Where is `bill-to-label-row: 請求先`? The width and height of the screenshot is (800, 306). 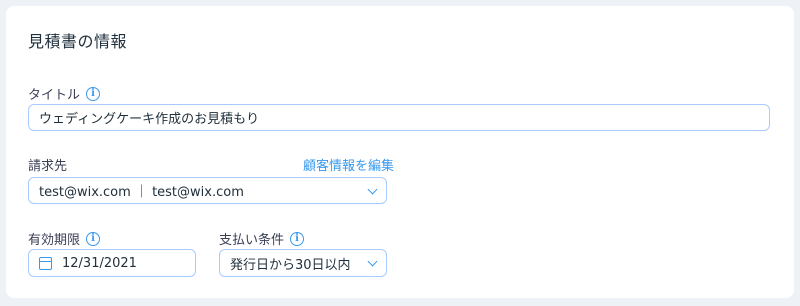 bill-to-label-row: 請求先 is located at coordinates (47, 164).